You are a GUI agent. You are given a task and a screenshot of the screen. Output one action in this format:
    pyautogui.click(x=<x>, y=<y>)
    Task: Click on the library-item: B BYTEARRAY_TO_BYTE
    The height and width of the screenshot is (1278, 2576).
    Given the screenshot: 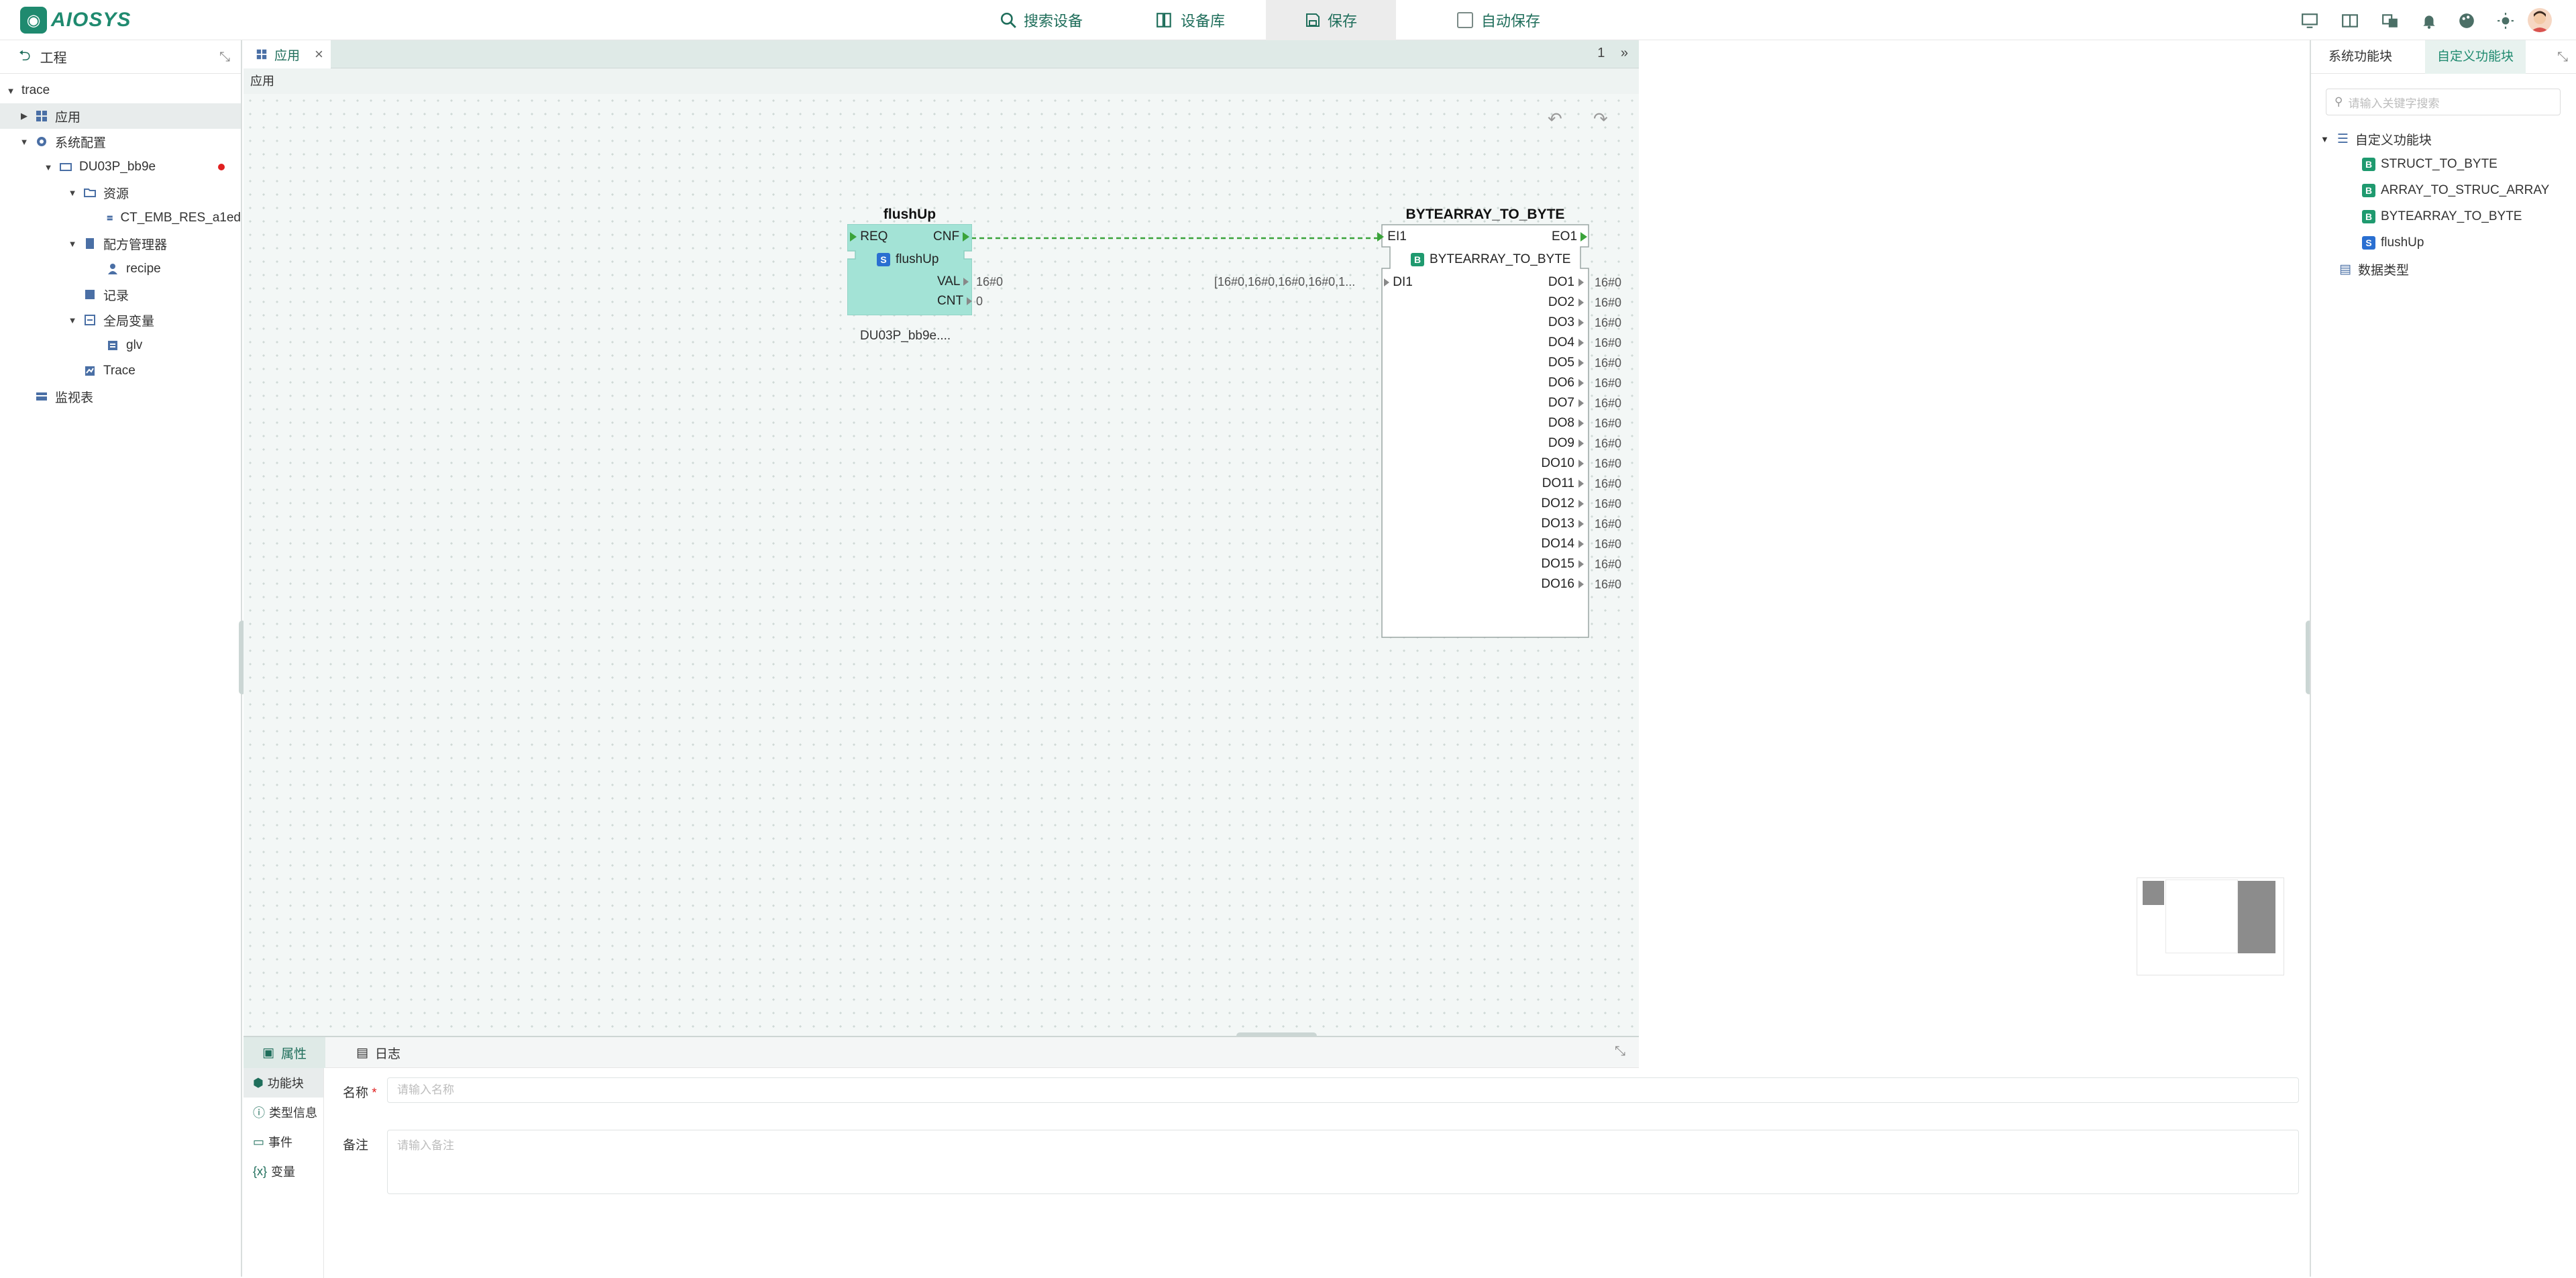 What is the action you would take?
    pyautogui.click(x=2442, y=216)
    